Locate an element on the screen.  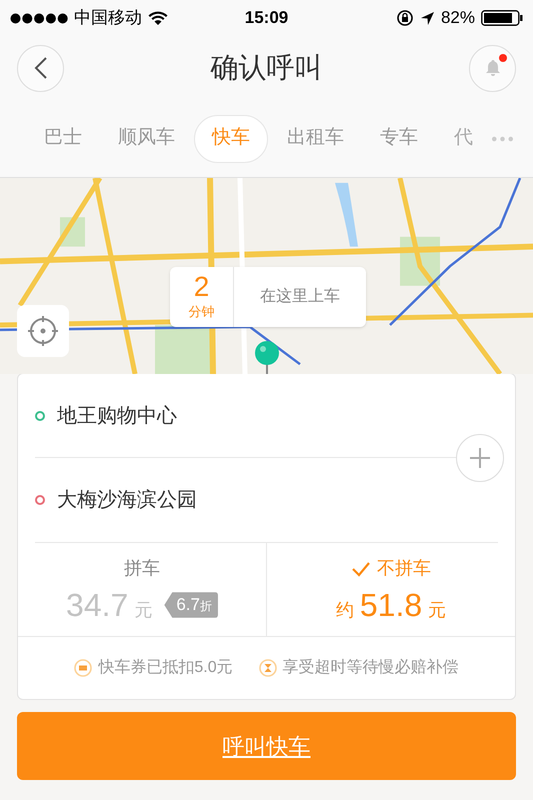
fare-price: 51.8 is located at coordinates (391, 605).